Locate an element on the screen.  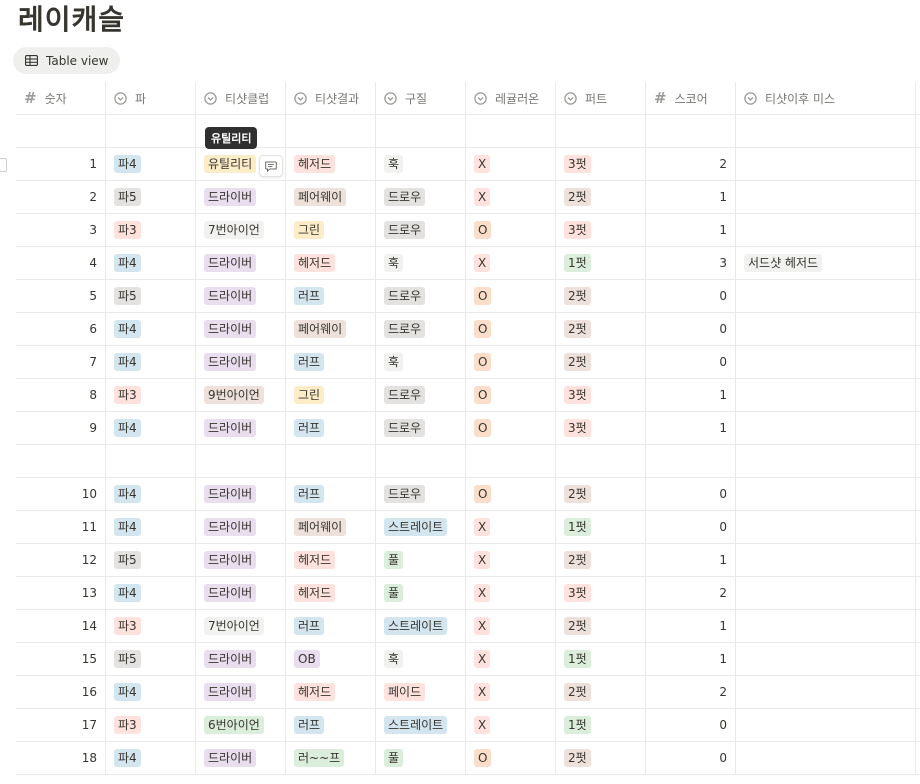
table-row: 6 파4 드라이버 페어웨이 드로우 O 2펏 0 is located at coordinates (468, 329).